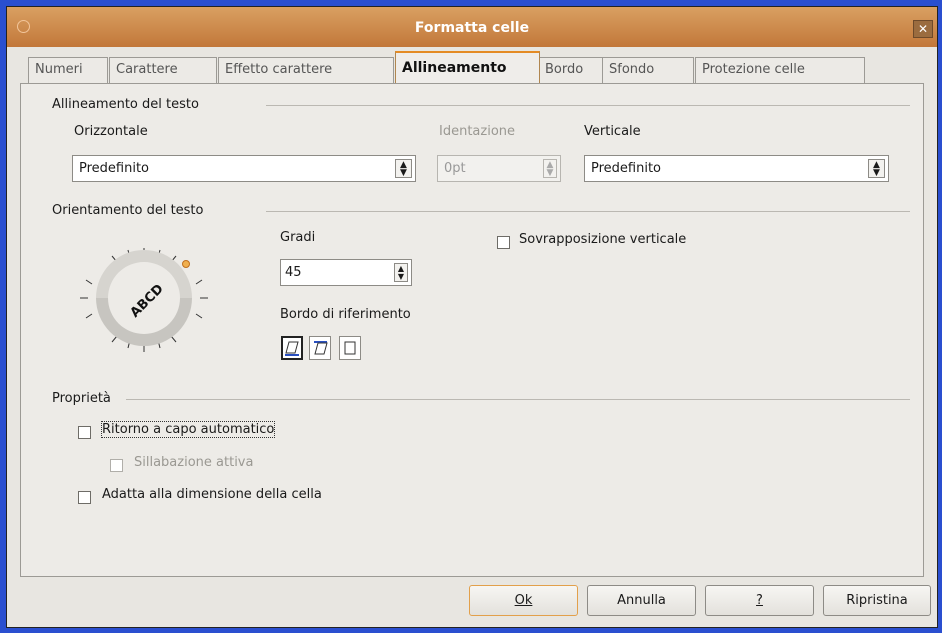 Image resolution: width=942 pixels, height=633 pixels. I want to click on reset-button: Ripristina, so click(877, 600).